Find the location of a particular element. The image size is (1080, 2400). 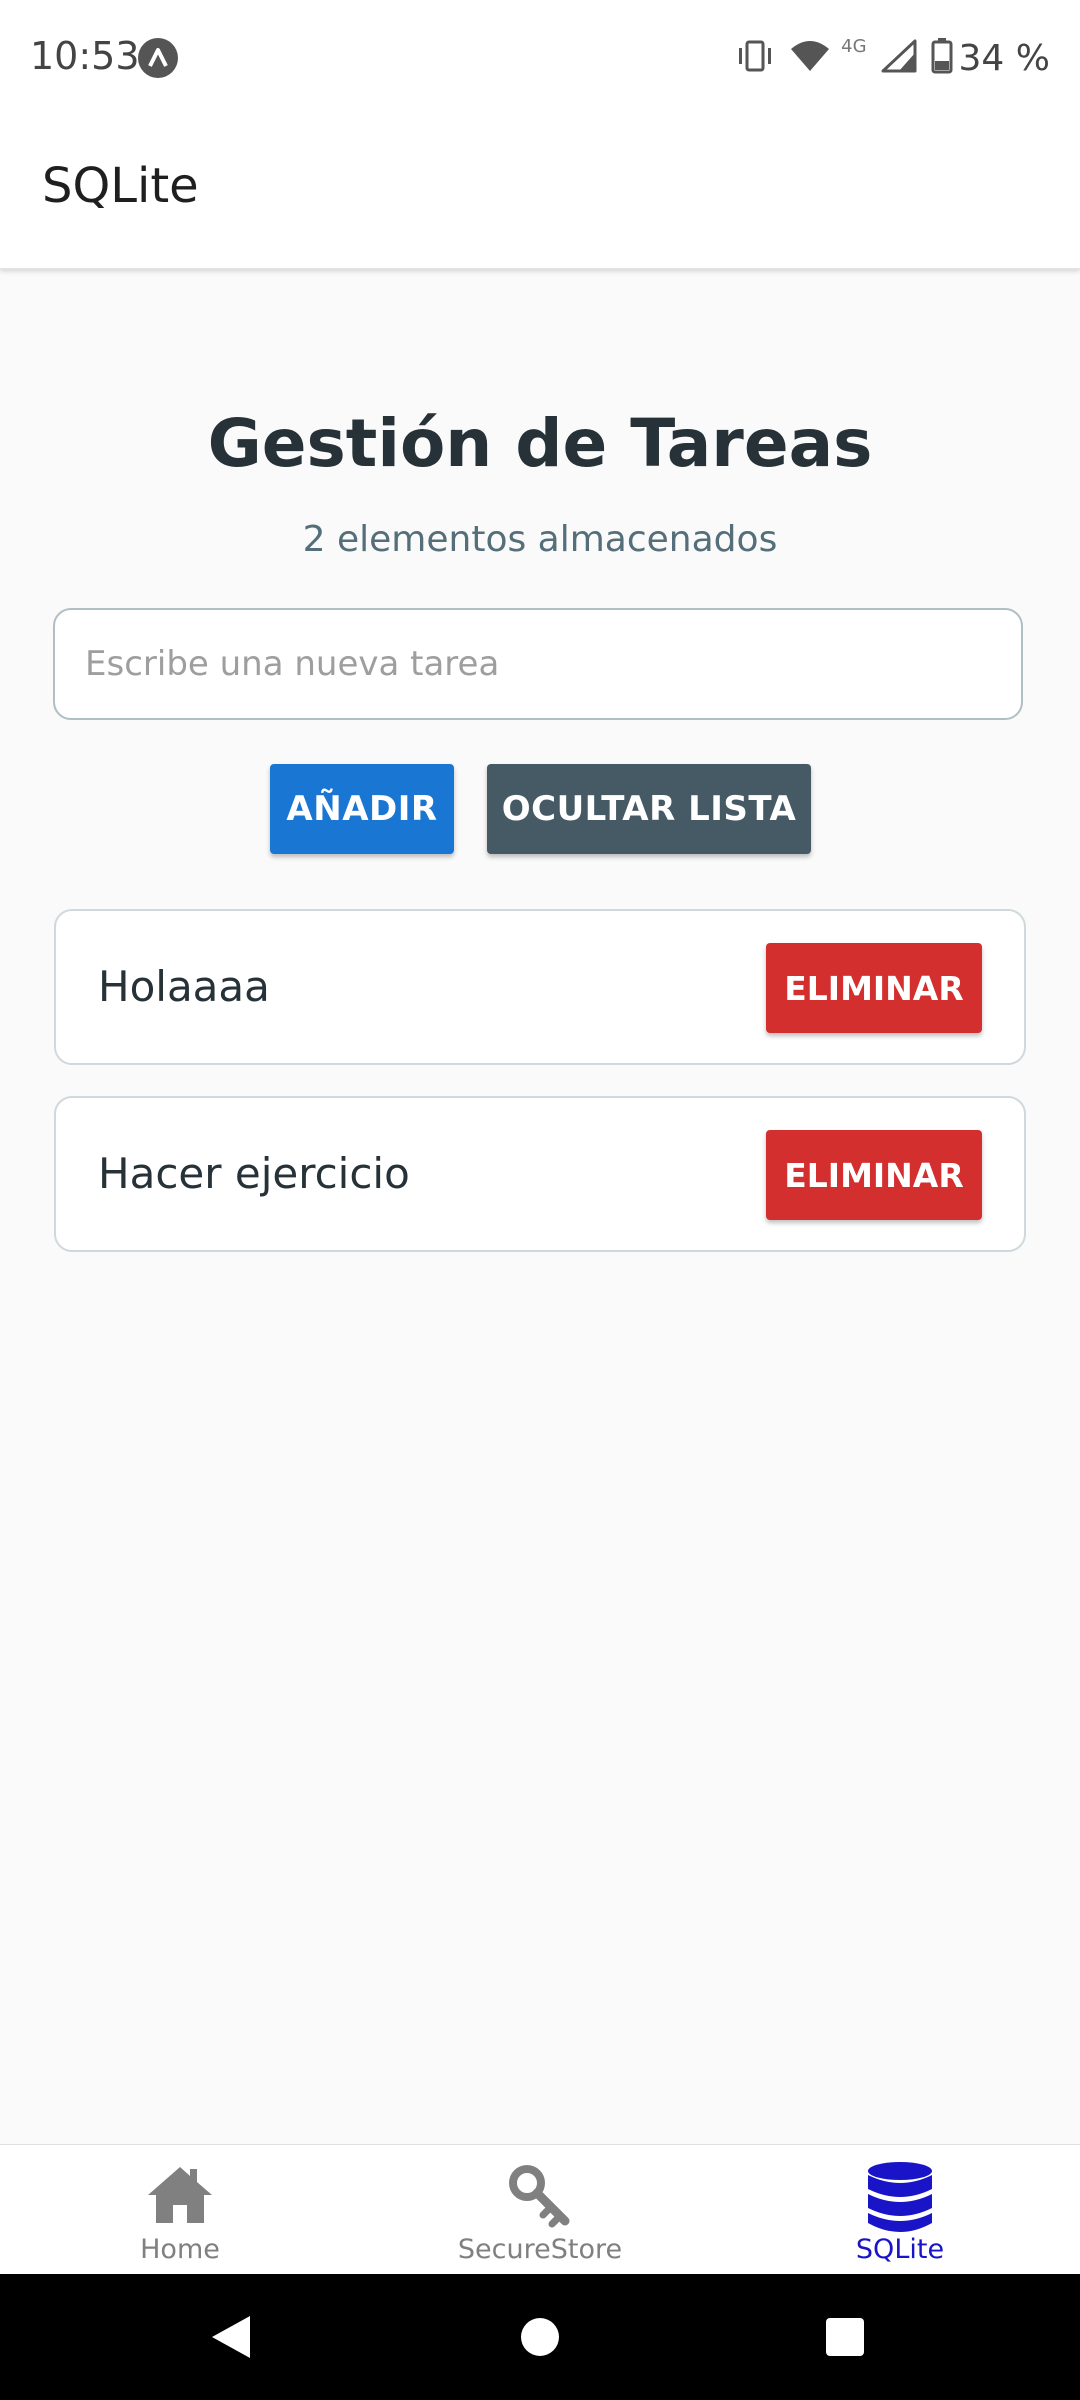

signal-icon is located at coordinates (899, 58).